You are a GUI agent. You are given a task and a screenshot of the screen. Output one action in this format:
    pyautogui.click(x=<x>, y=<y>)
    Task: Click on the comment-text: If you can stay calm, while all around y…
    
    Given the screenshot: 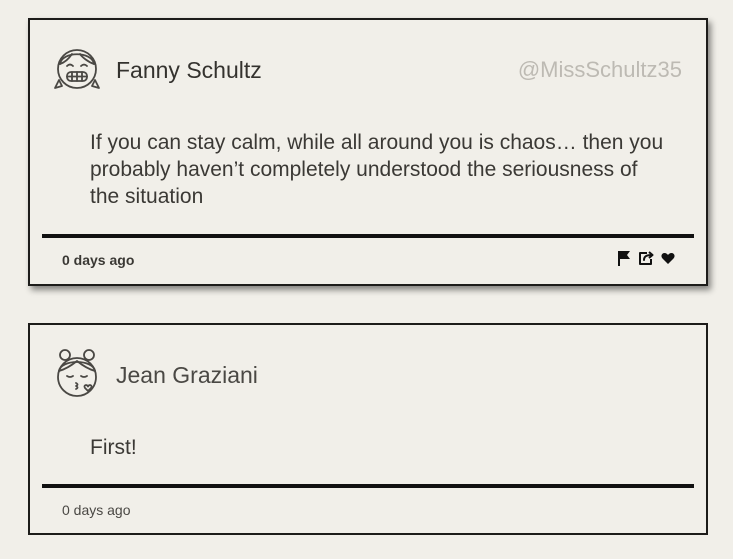 What is the action you would take?
    pyautogui.click(x=377, y=169)
    